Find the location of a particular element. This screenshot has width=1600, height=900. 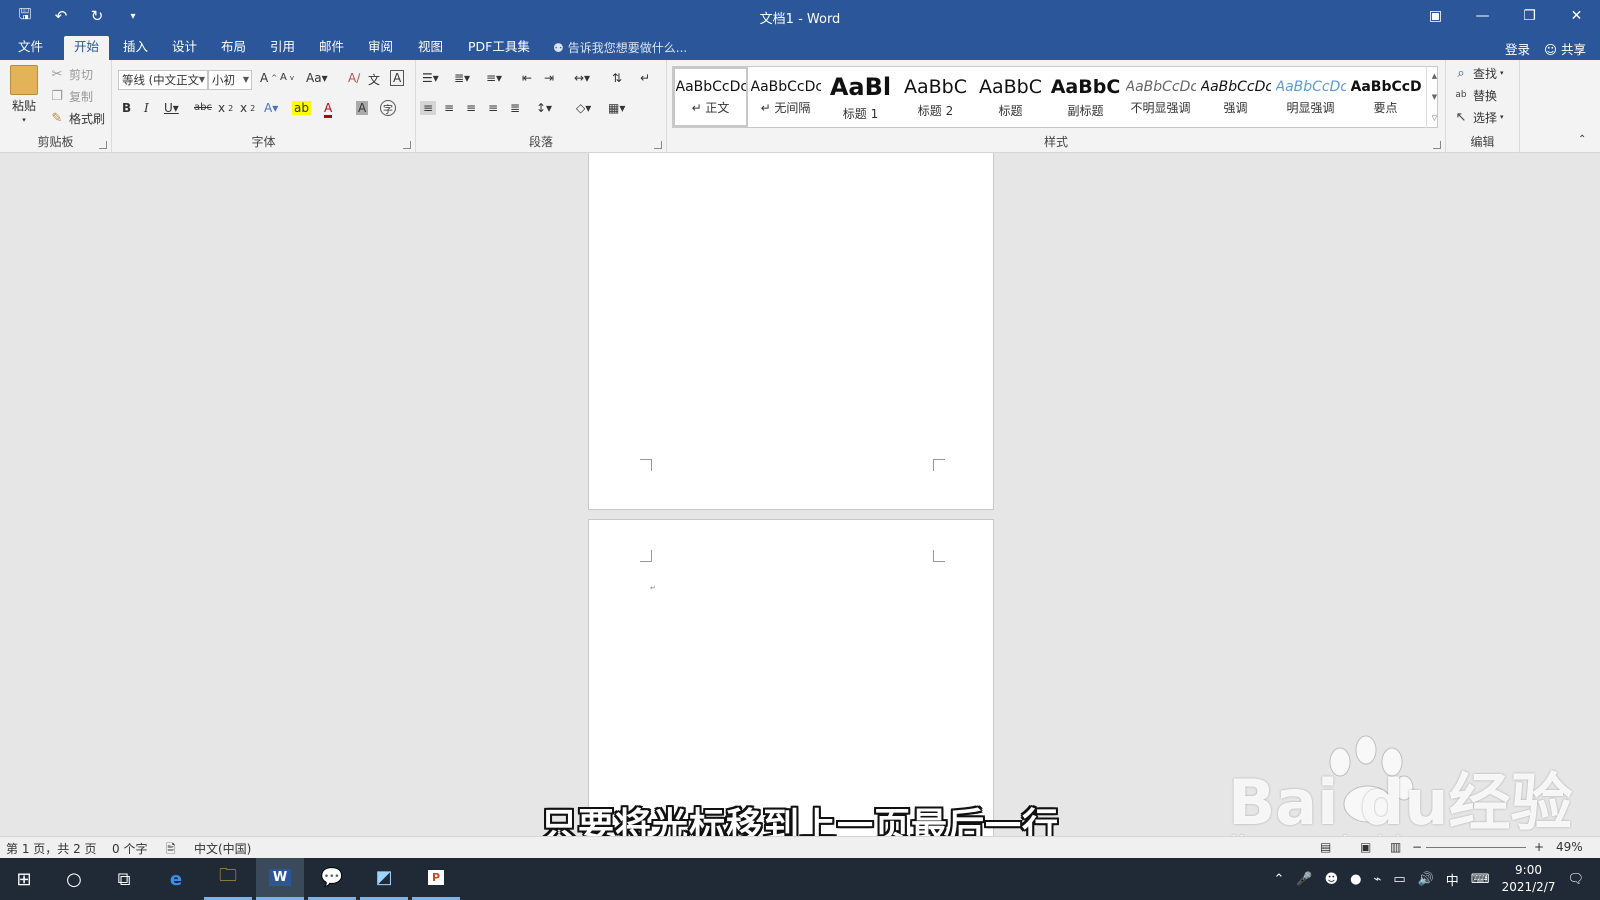

page-count: 第 1 页，共 2 页 is located at coordinates (51, 848).